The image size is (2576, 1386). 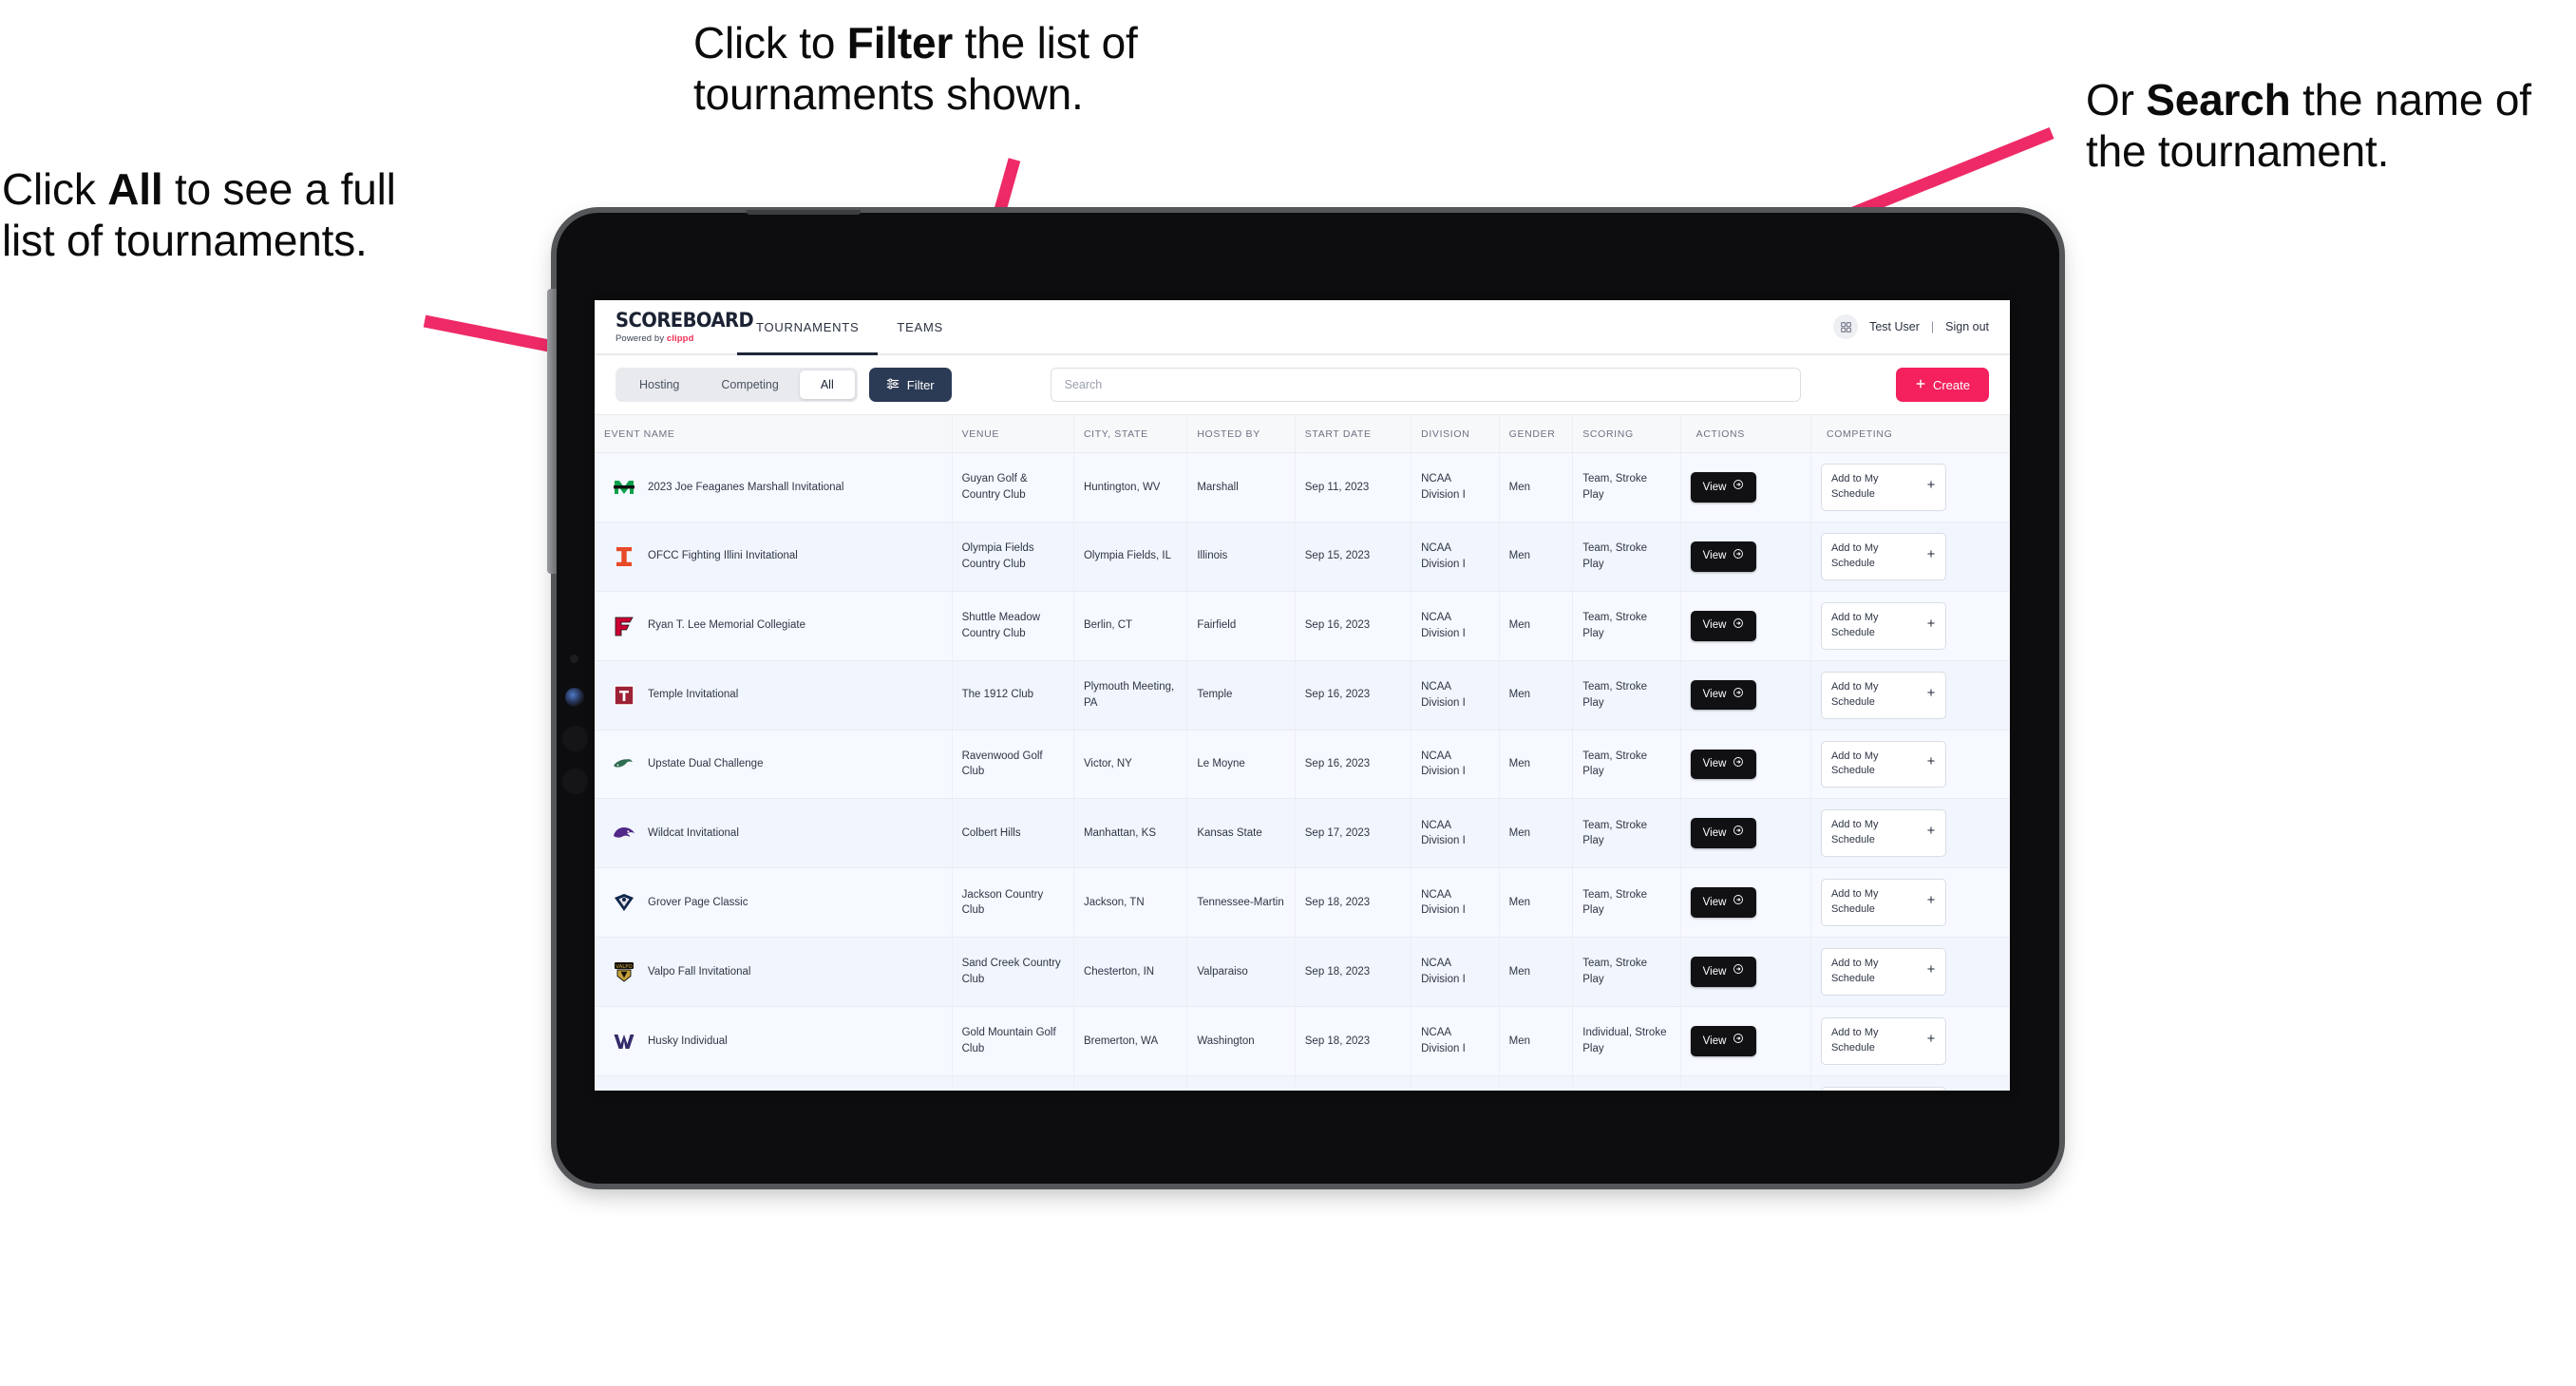 I want to click on cell-competing: Add to My Schedule, so click(x=1910, y=487).